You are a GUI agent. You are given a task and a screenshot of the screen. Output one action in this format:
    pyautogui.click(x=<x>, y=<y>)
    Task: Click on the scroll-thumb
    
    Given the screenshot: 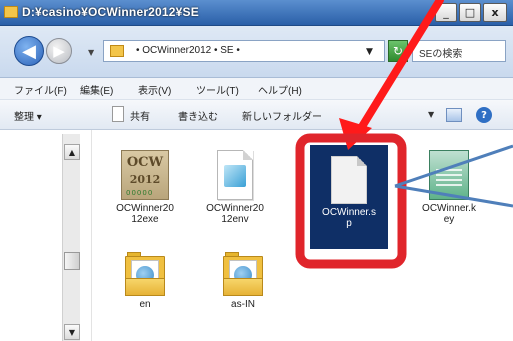 What is the action you would take?
    pyautogui.click(x=72, y=261)
    